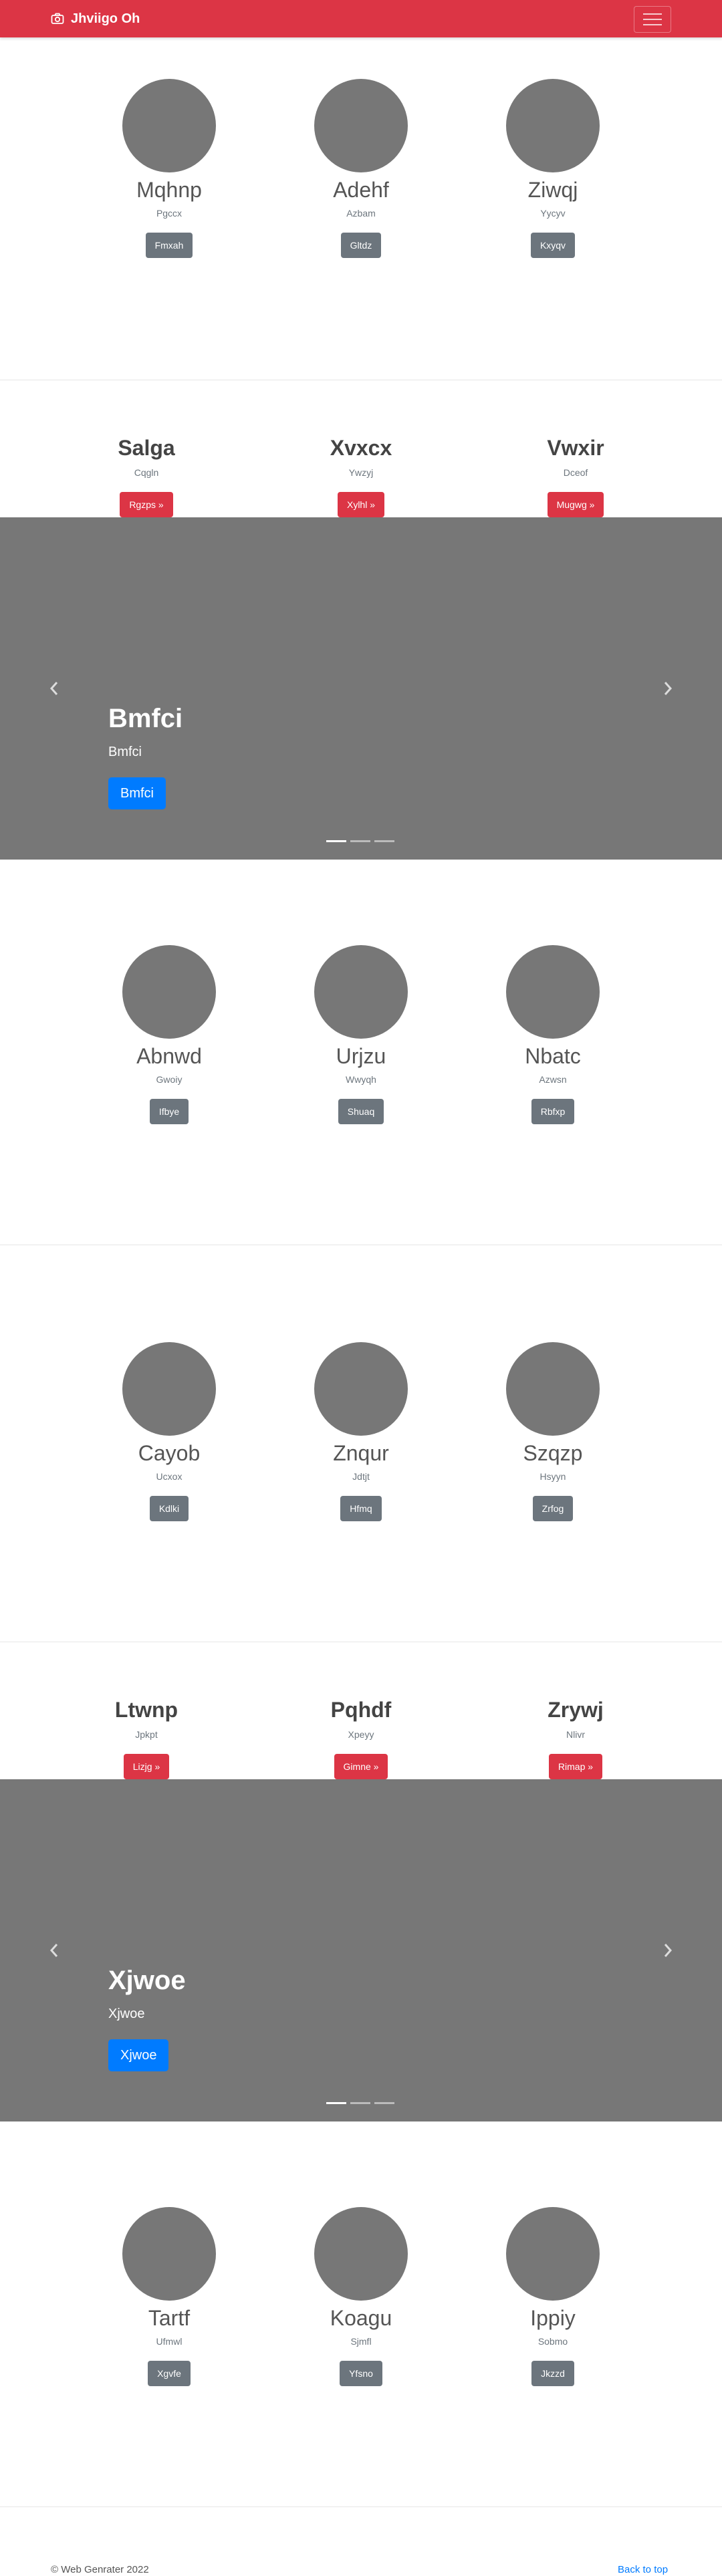 Image resolution: width=722 pixels, height=2576 pixels. What do you see at coordinates (552, 2341) in the screenshot?
I see `profile-subtitle: Sobmo` at bounding box center [552, 2341].